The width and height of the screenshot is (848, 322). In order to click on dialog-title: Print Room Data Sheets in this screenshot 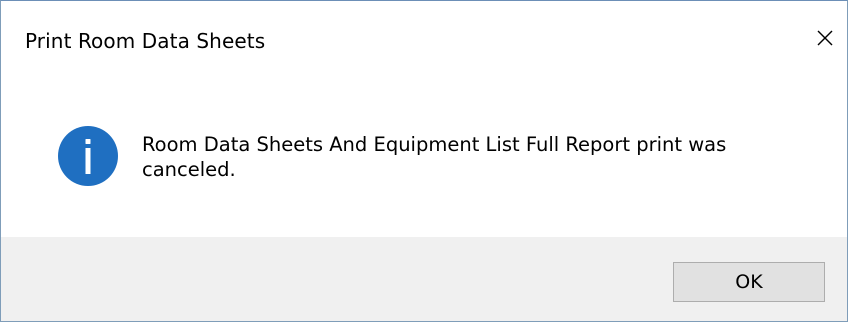, I will do `click(145, 41)`.